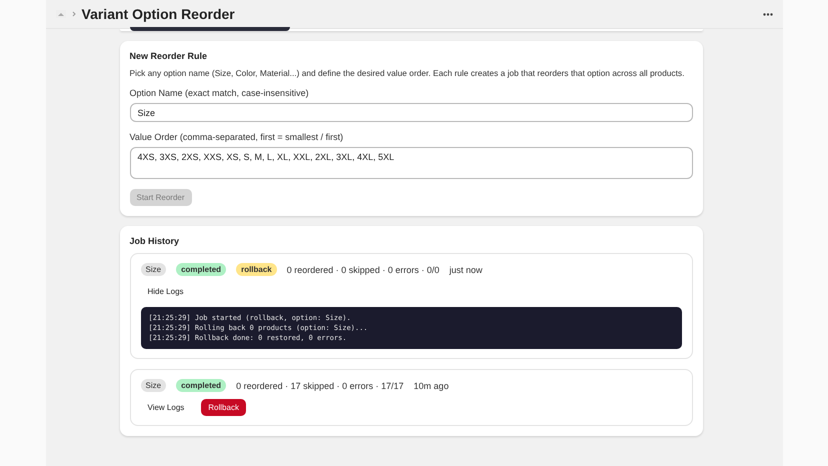  What do you see at coordinates (220, 93) in the screenshot?
I see `field-label: Option Name (exact match, case-insensitive)` at bounding box center [220, 93].